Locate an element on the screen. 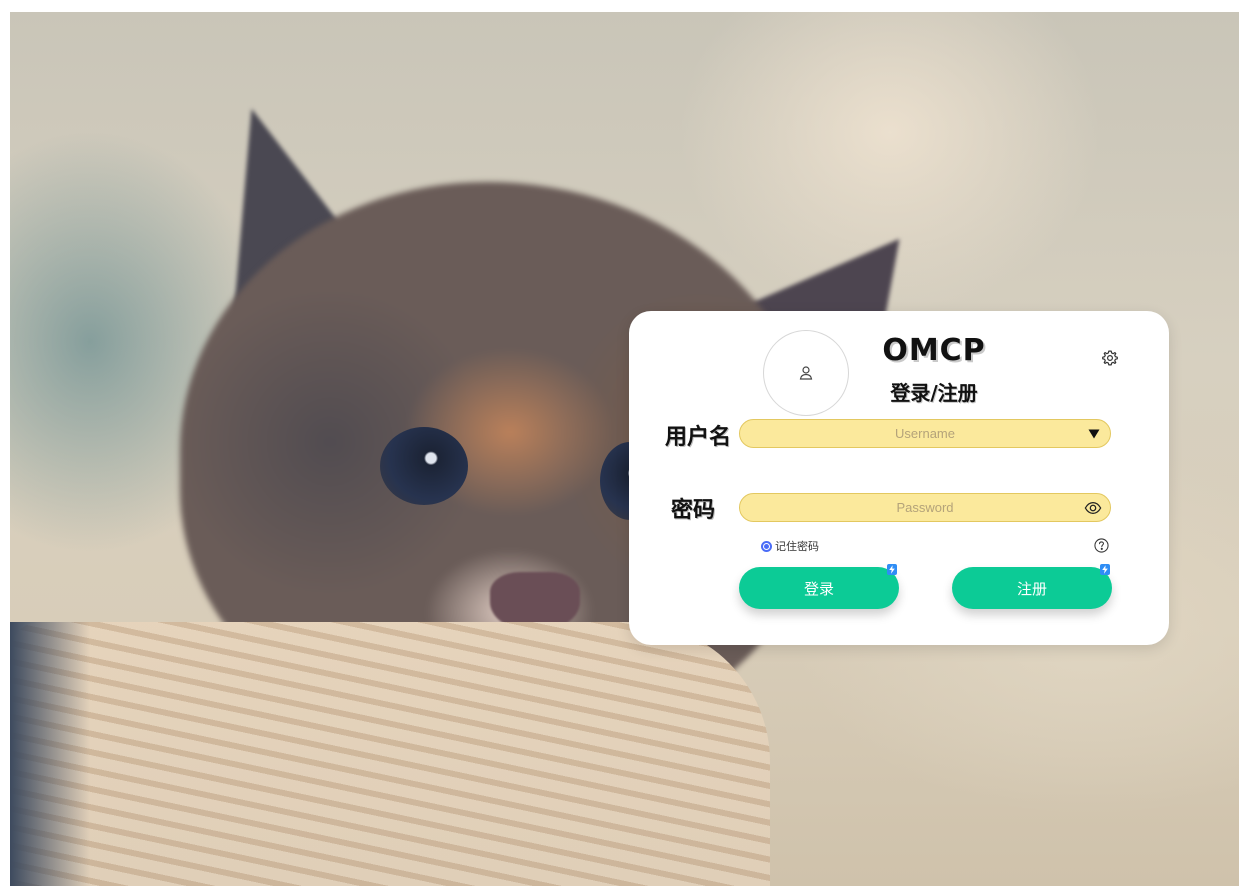  triangle-down-icon is located at coordinates (1094, 434).